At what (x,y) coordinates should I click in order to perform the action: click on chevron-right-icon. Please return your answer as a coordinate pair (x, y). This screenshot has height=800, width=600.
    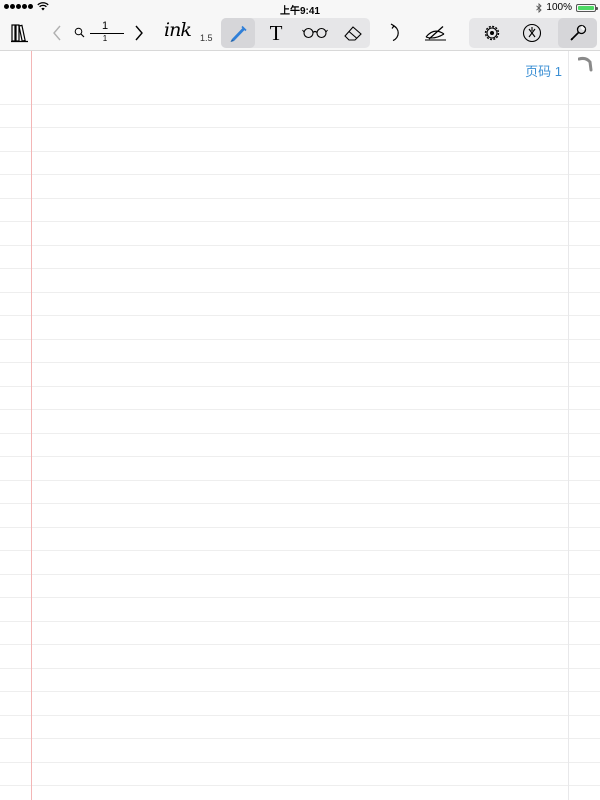
    Looking at the image, I should click on (139, 33).